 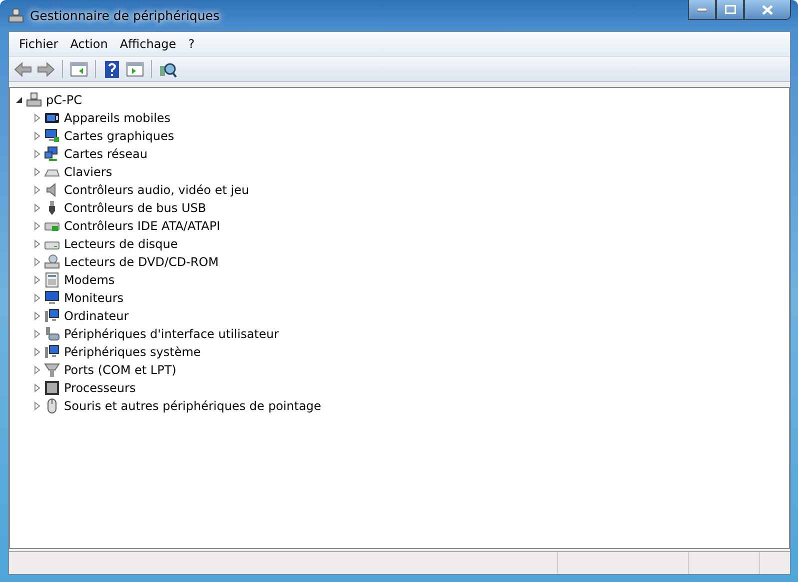 I want to click on tree-item: Processeurs, so click(x=100, y=388).